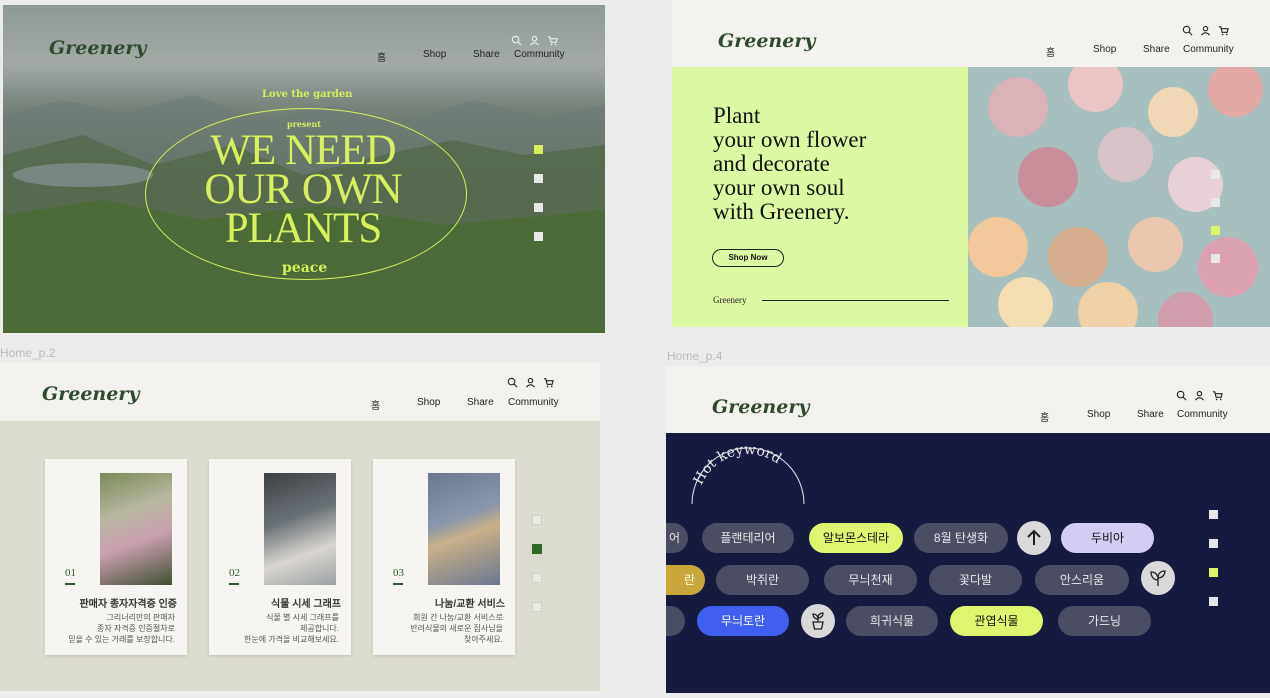  What do you see at coordinates (771, 163) in the screenshot?
I see `headline-line: and decorate` at bounding box center [771, 163].